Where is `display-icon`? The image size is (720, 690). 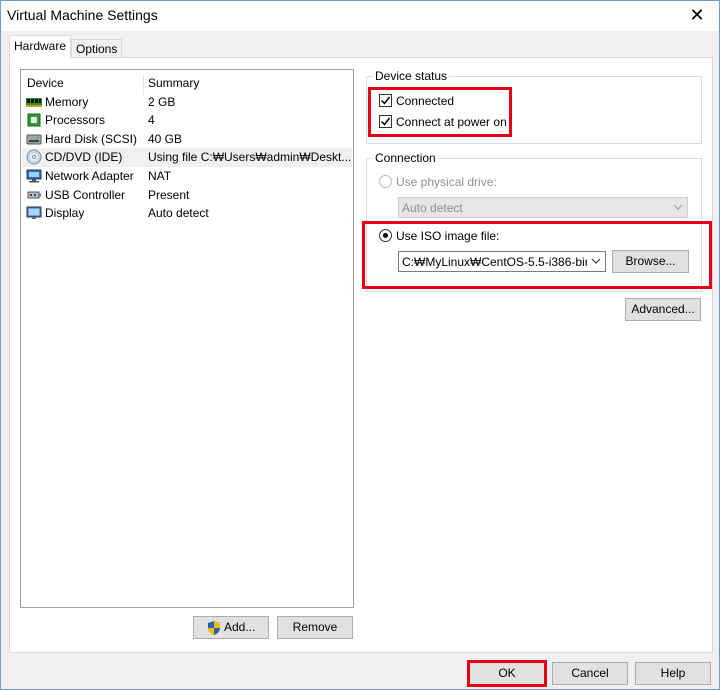 display-icon is located at coordinates (34, 213).